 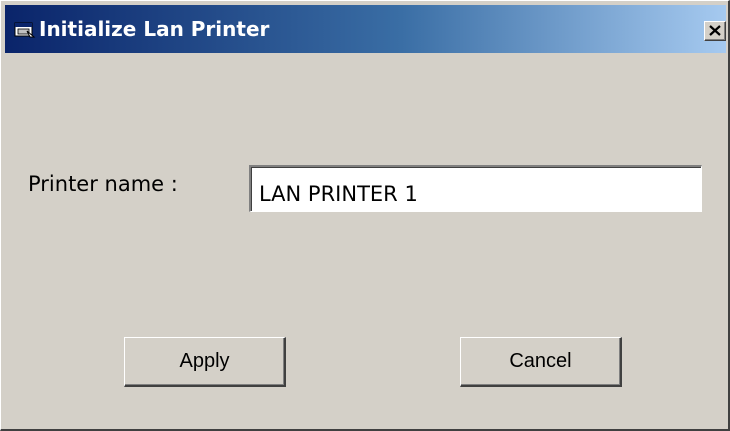 What do you see at coordinates (205, 362) in the screenshot?
I see `apply-button: Apply` at bounding box center [205, 362].